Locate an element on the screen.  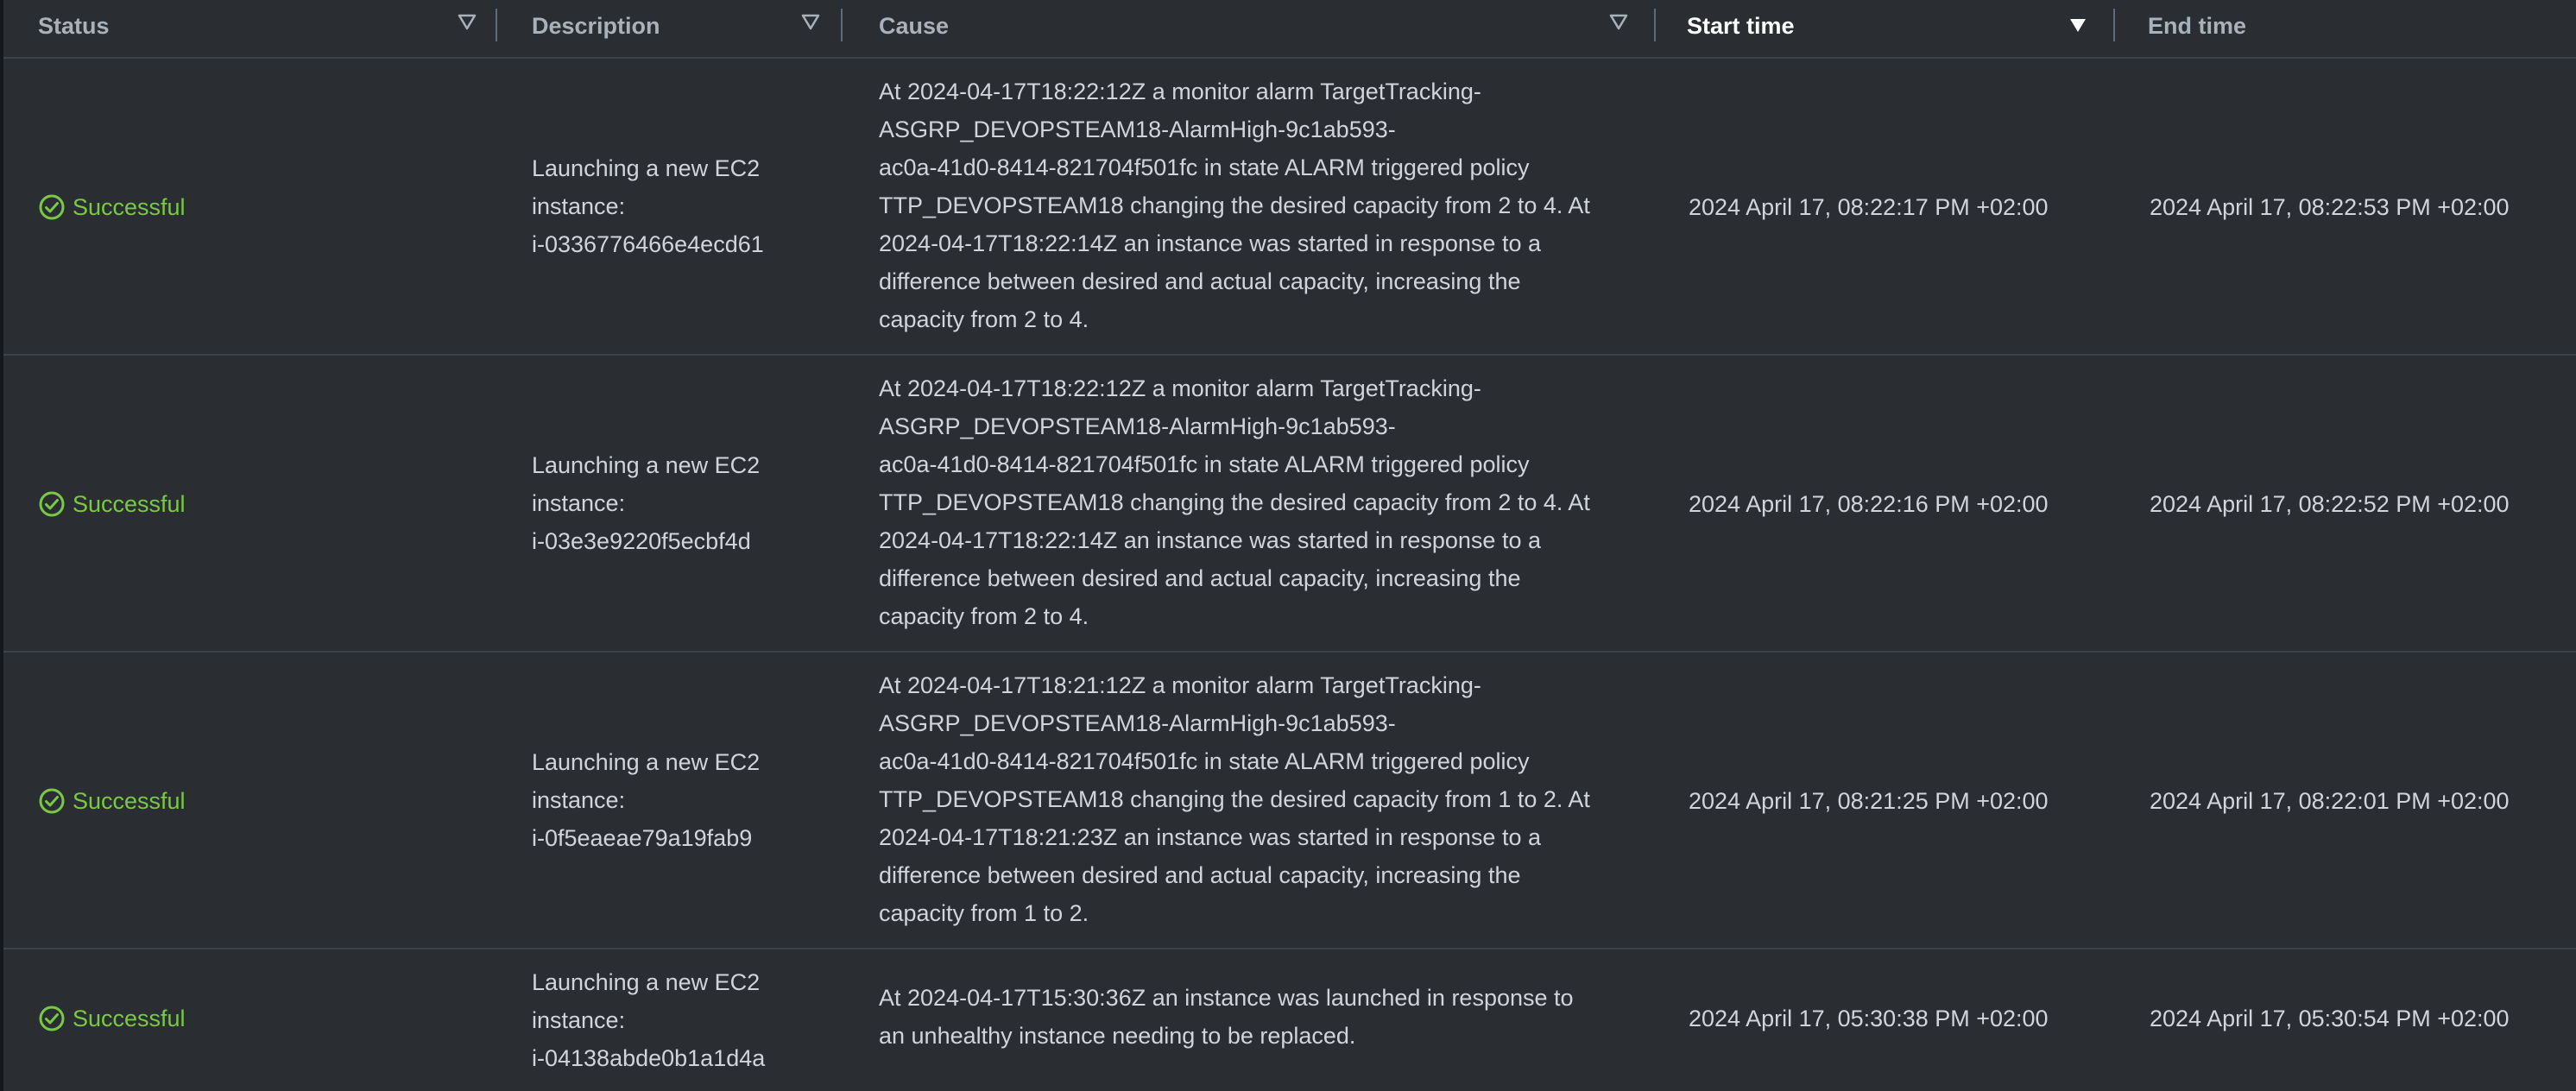
start-time-cell: 2024 April 17, 08:22:16 PM +02:00 is located at coordinates (1869, 504).